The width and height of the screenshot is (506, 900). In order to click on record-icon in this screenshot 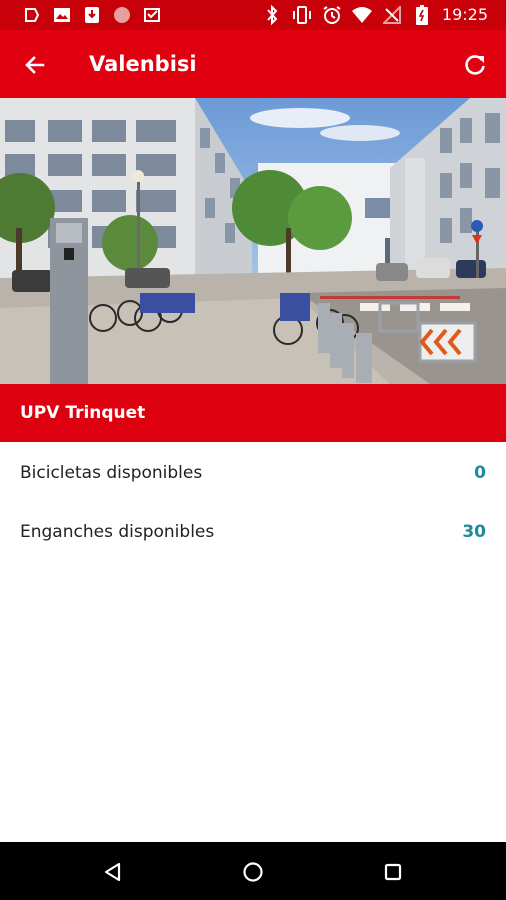, I will do `click(122, 15)`.